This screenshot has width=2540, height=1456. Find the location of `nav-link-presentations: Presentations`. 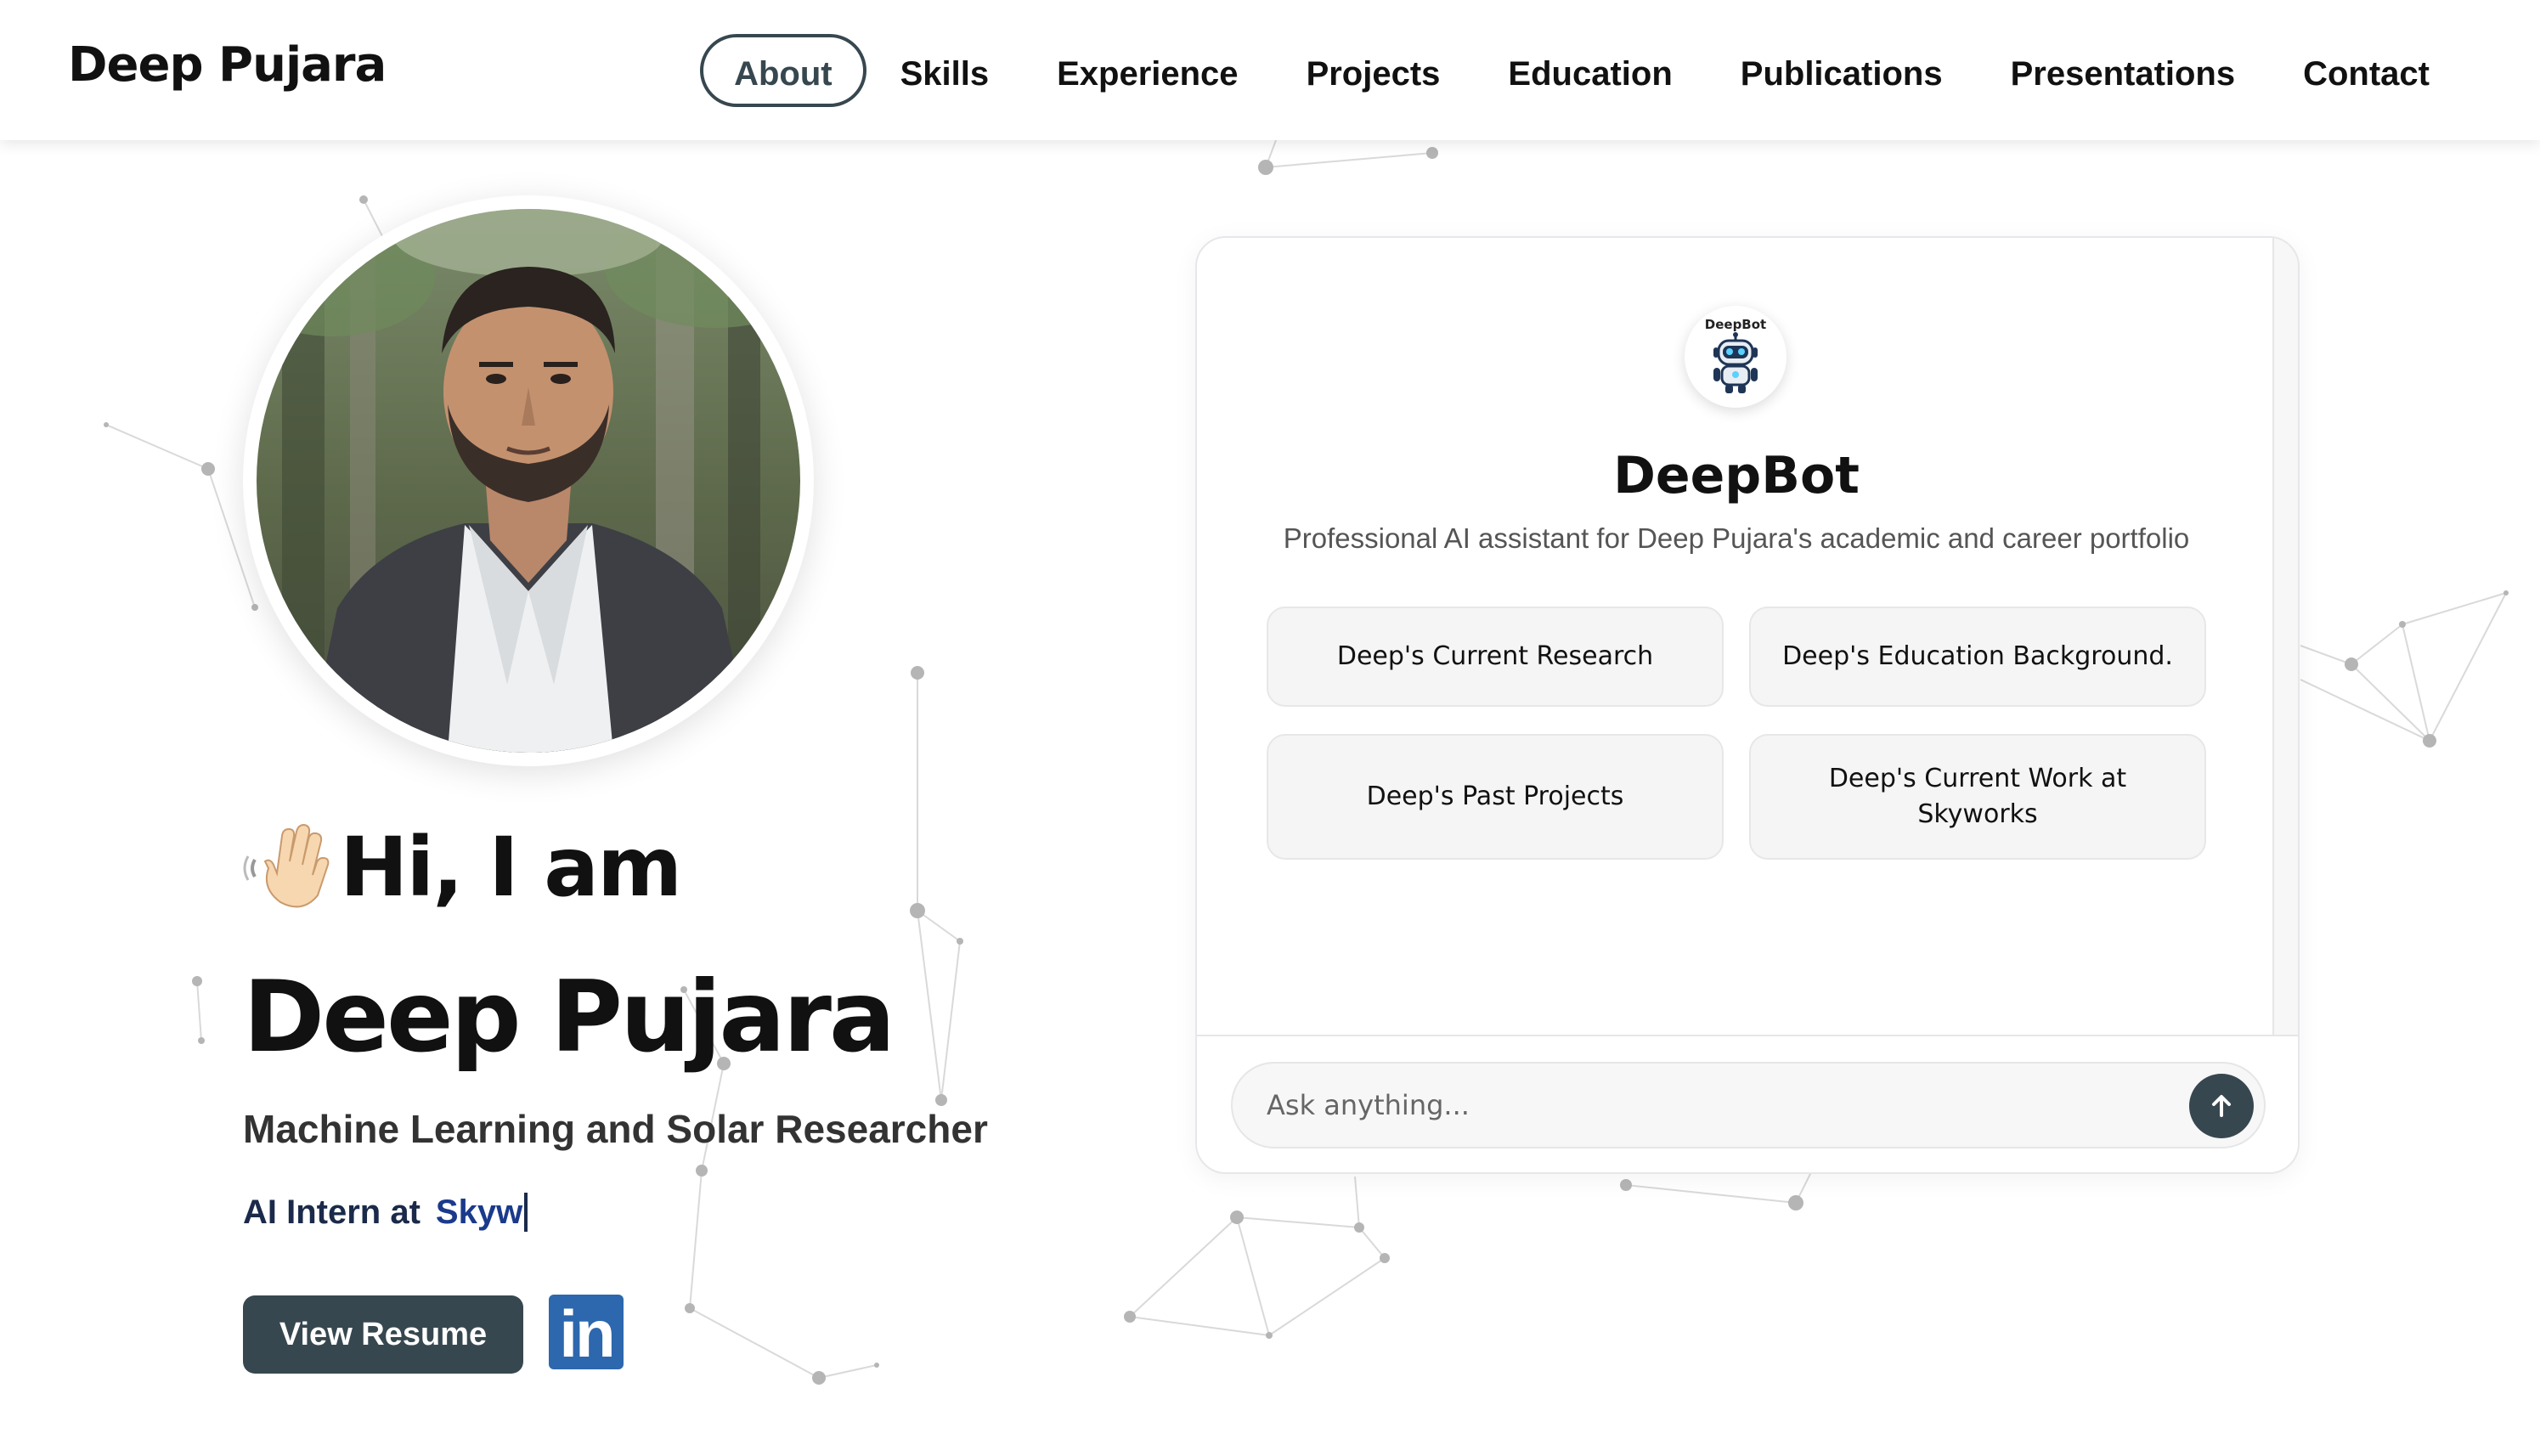

nav-link-presentations: Presentations is located at coordinates (2123, 70).